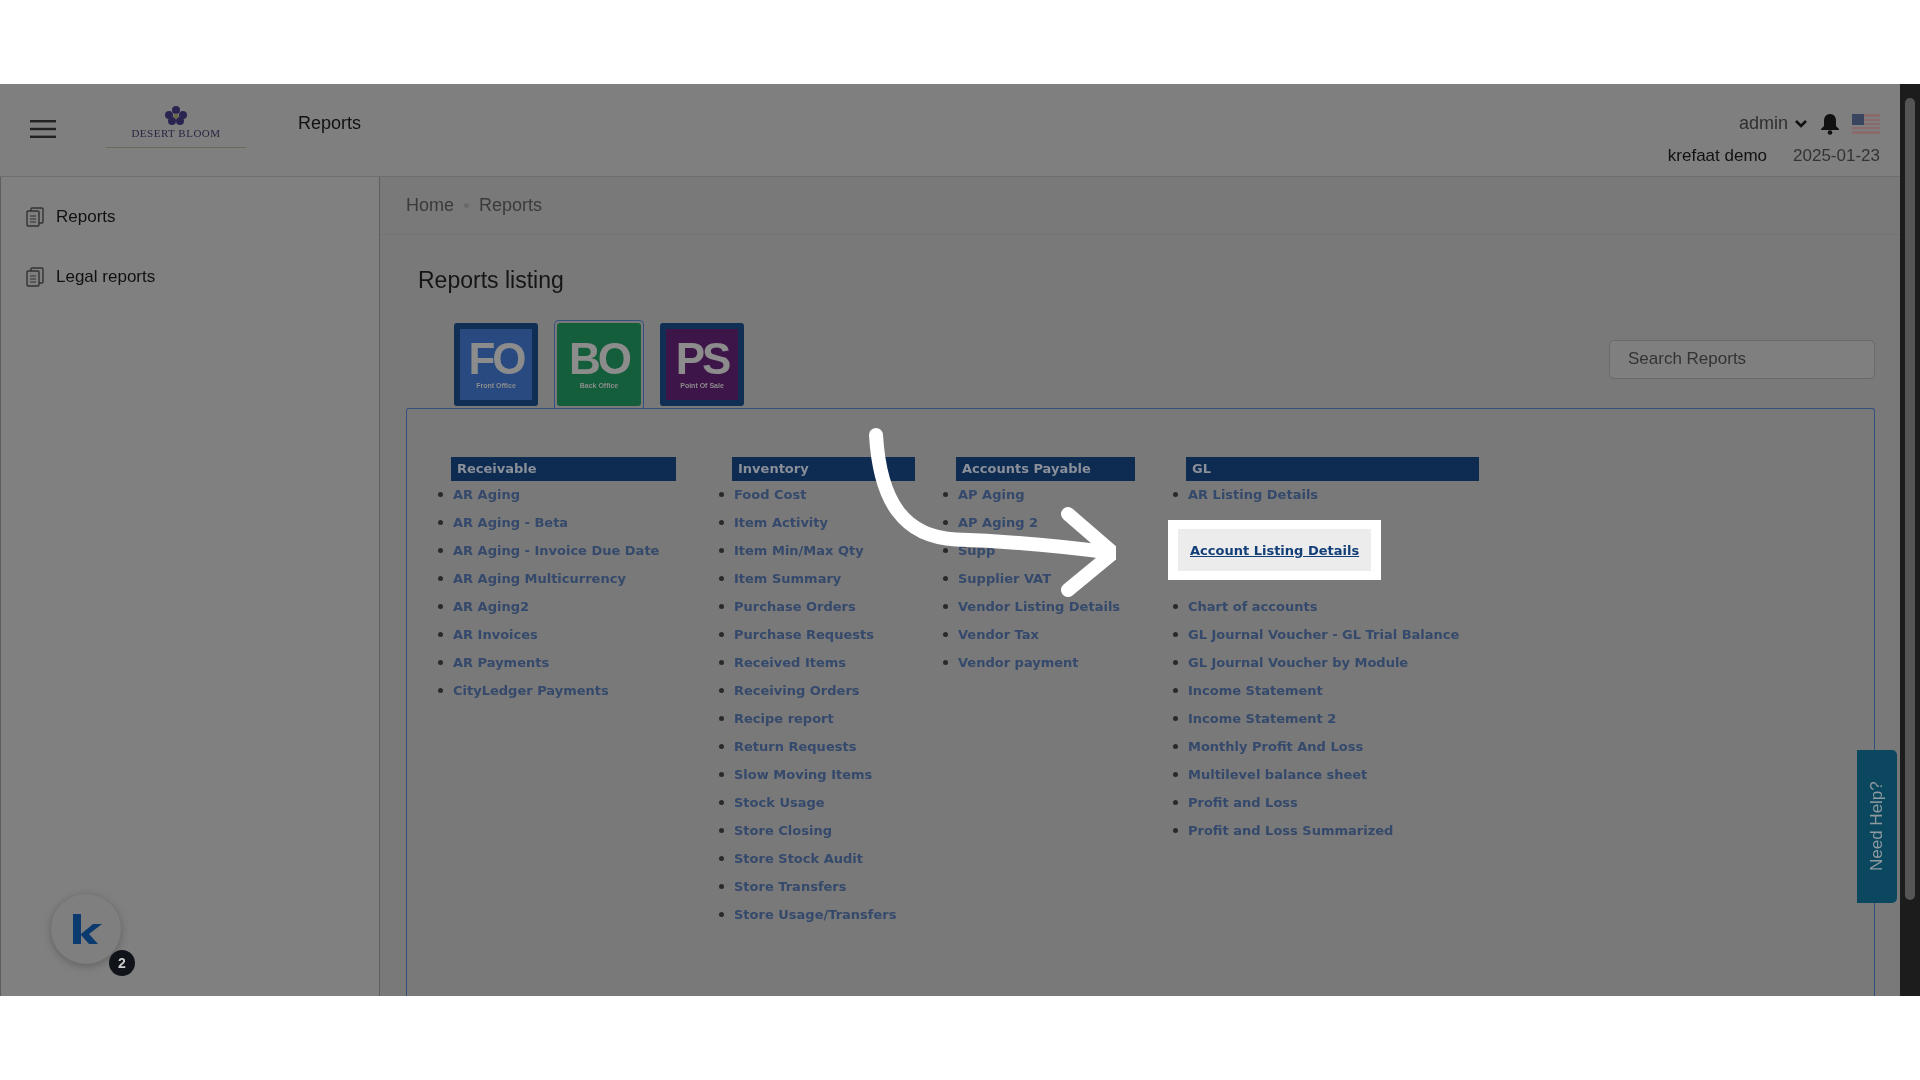 This screenshot has width=1920, height=1080. What do you see at coordinates (176, 133) in the screenshot?
I see `logo-text: DESERT BLOOM` at bounding box center [176, 133].